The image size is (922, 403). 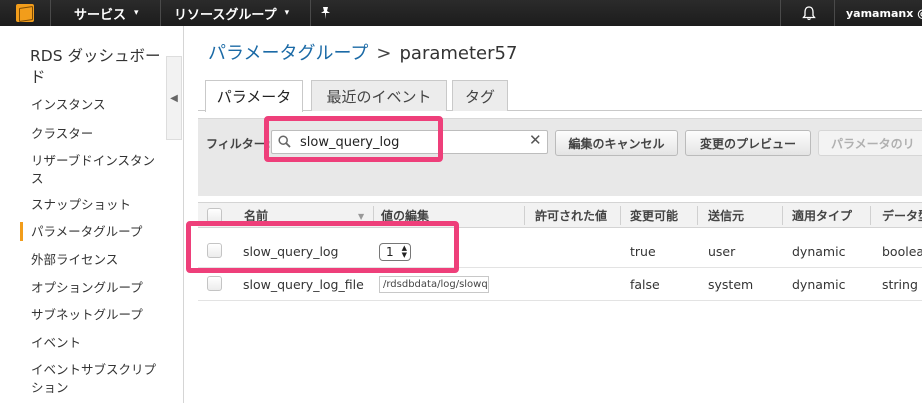 What do you see at coordinates (643, 251) in the screenshot?
I see `modifiable-value: true` at bounding box center [643, 251].